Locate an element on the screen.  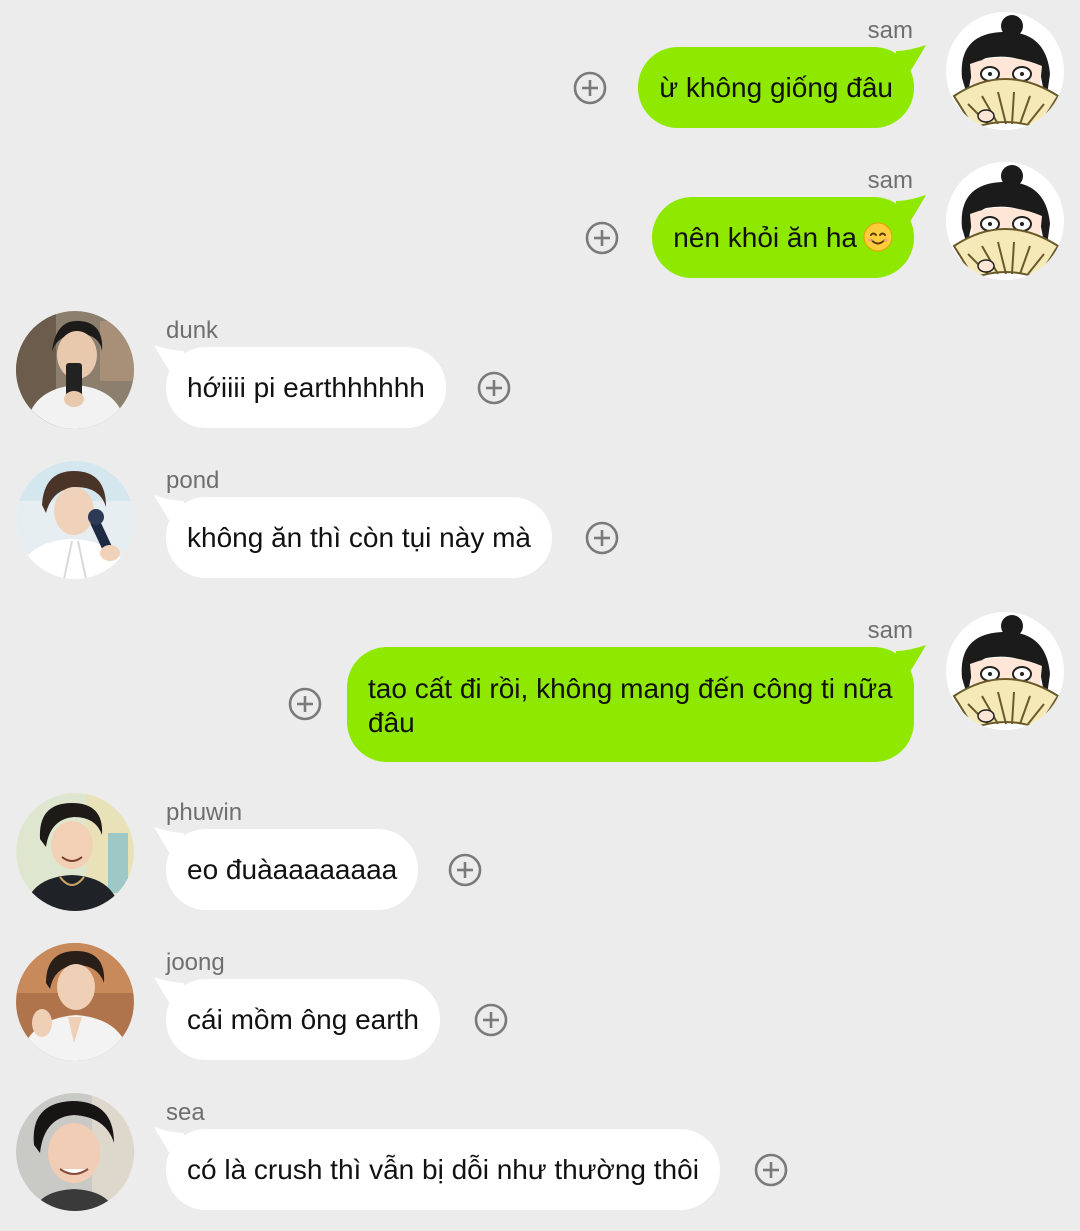
message-bubble: eo đuàaaaaaaaa is located at coordinates (292, 869).